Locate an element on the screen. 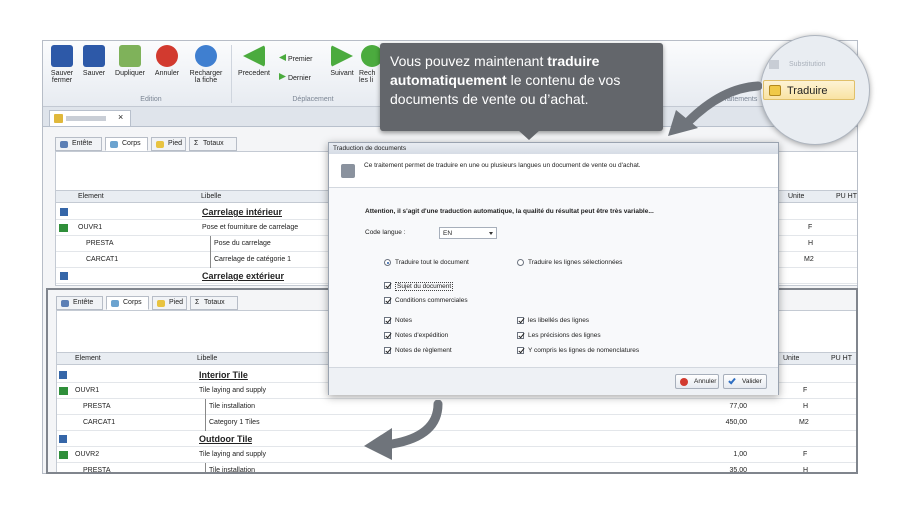  document-name-blurred is located at coordinates (86, 118).